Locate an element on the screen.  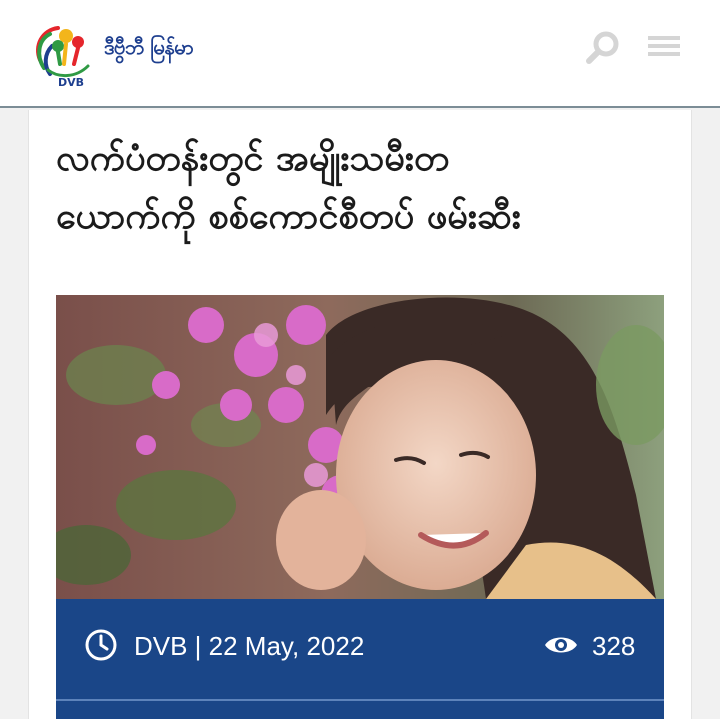
hamburger-menu-icon is located at coordinates (664, 46).